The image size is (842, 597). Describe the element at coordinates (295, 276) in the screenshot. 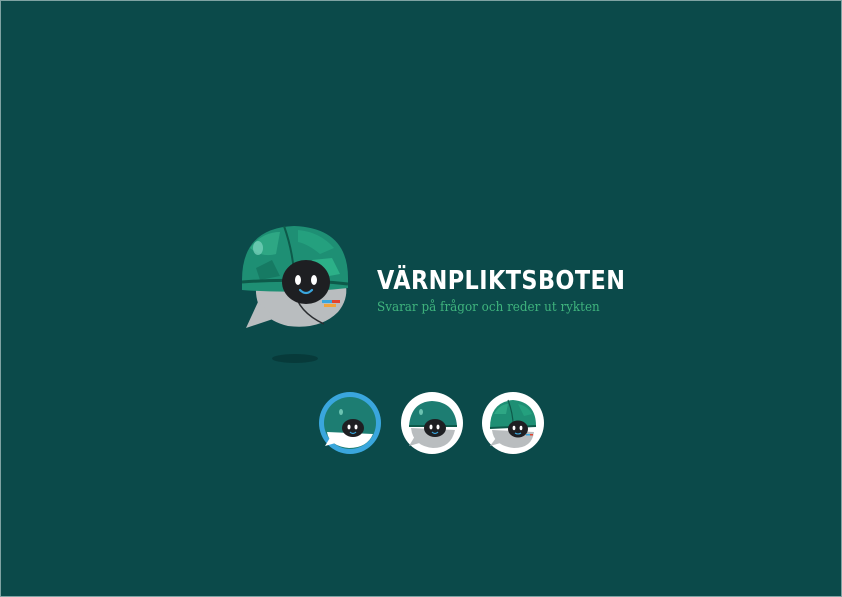

I see `chatbot-helmet-mascot-icon` at that location.